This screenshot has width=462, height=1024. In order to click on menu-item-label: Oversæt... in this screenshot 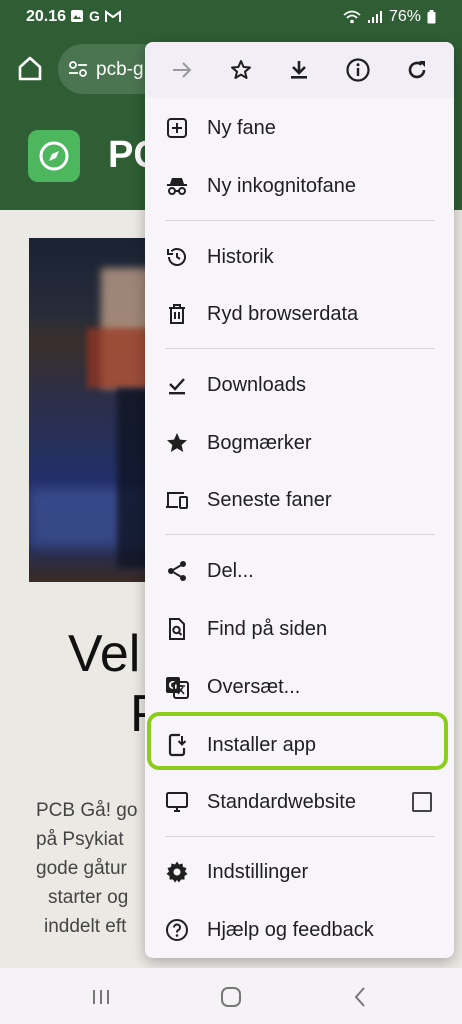, I will do `click(254, 686)`.